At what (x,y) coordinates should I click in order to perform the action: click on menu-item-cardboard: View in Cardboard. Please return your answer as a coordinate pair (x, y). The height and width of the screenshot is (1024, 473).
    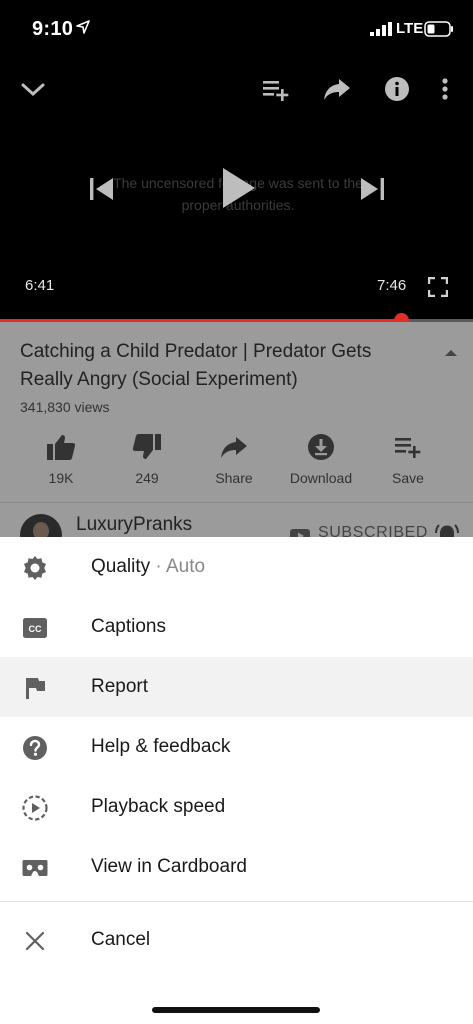
    Looking at the image, I should click on (236, 867).